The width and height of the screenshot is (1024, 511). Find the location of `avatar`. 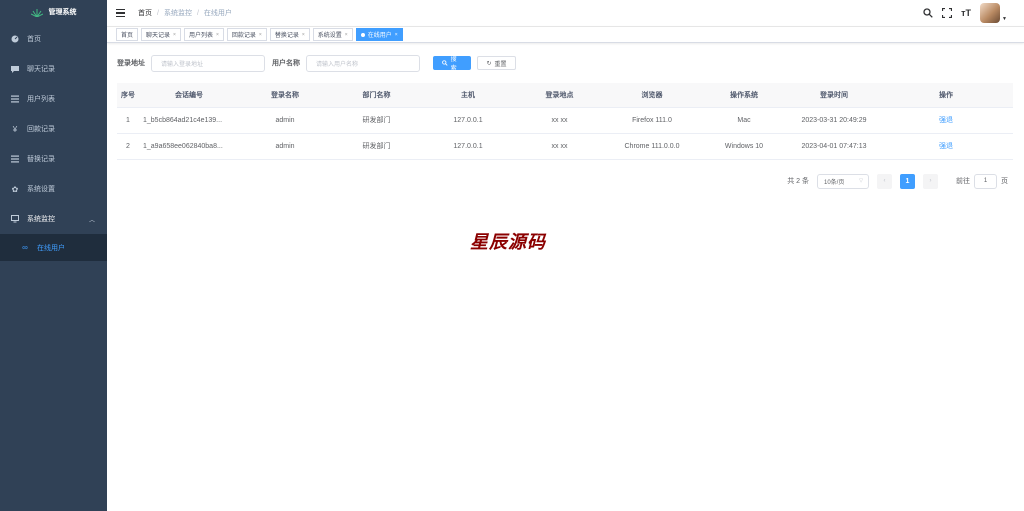

avatar is located at coordinates (990, 13).